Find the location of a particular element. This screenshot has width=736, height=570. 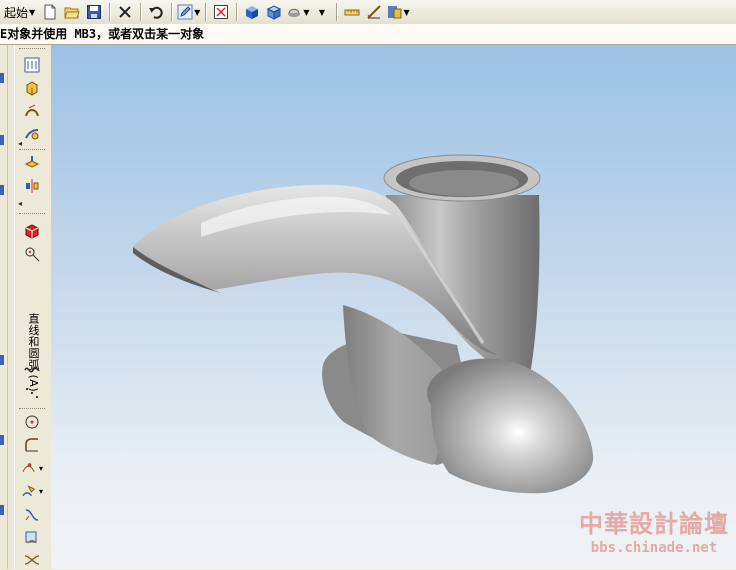

start-menu-button: 起始 ▼ is located at coordinates (19, 12).